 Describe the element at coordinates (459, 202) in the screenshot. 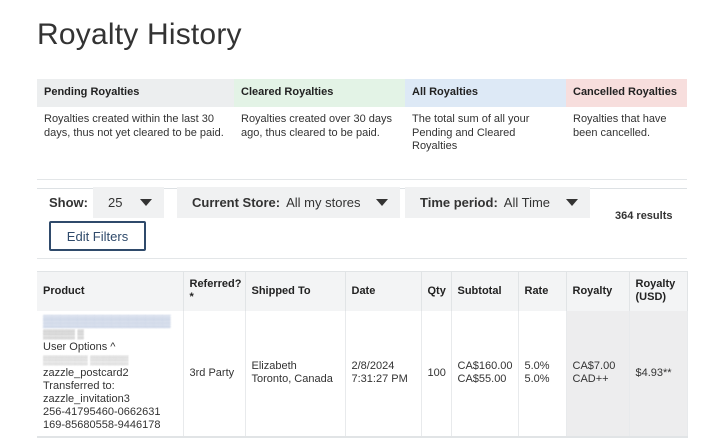

I see `time-period-label: Time period:` at that location.